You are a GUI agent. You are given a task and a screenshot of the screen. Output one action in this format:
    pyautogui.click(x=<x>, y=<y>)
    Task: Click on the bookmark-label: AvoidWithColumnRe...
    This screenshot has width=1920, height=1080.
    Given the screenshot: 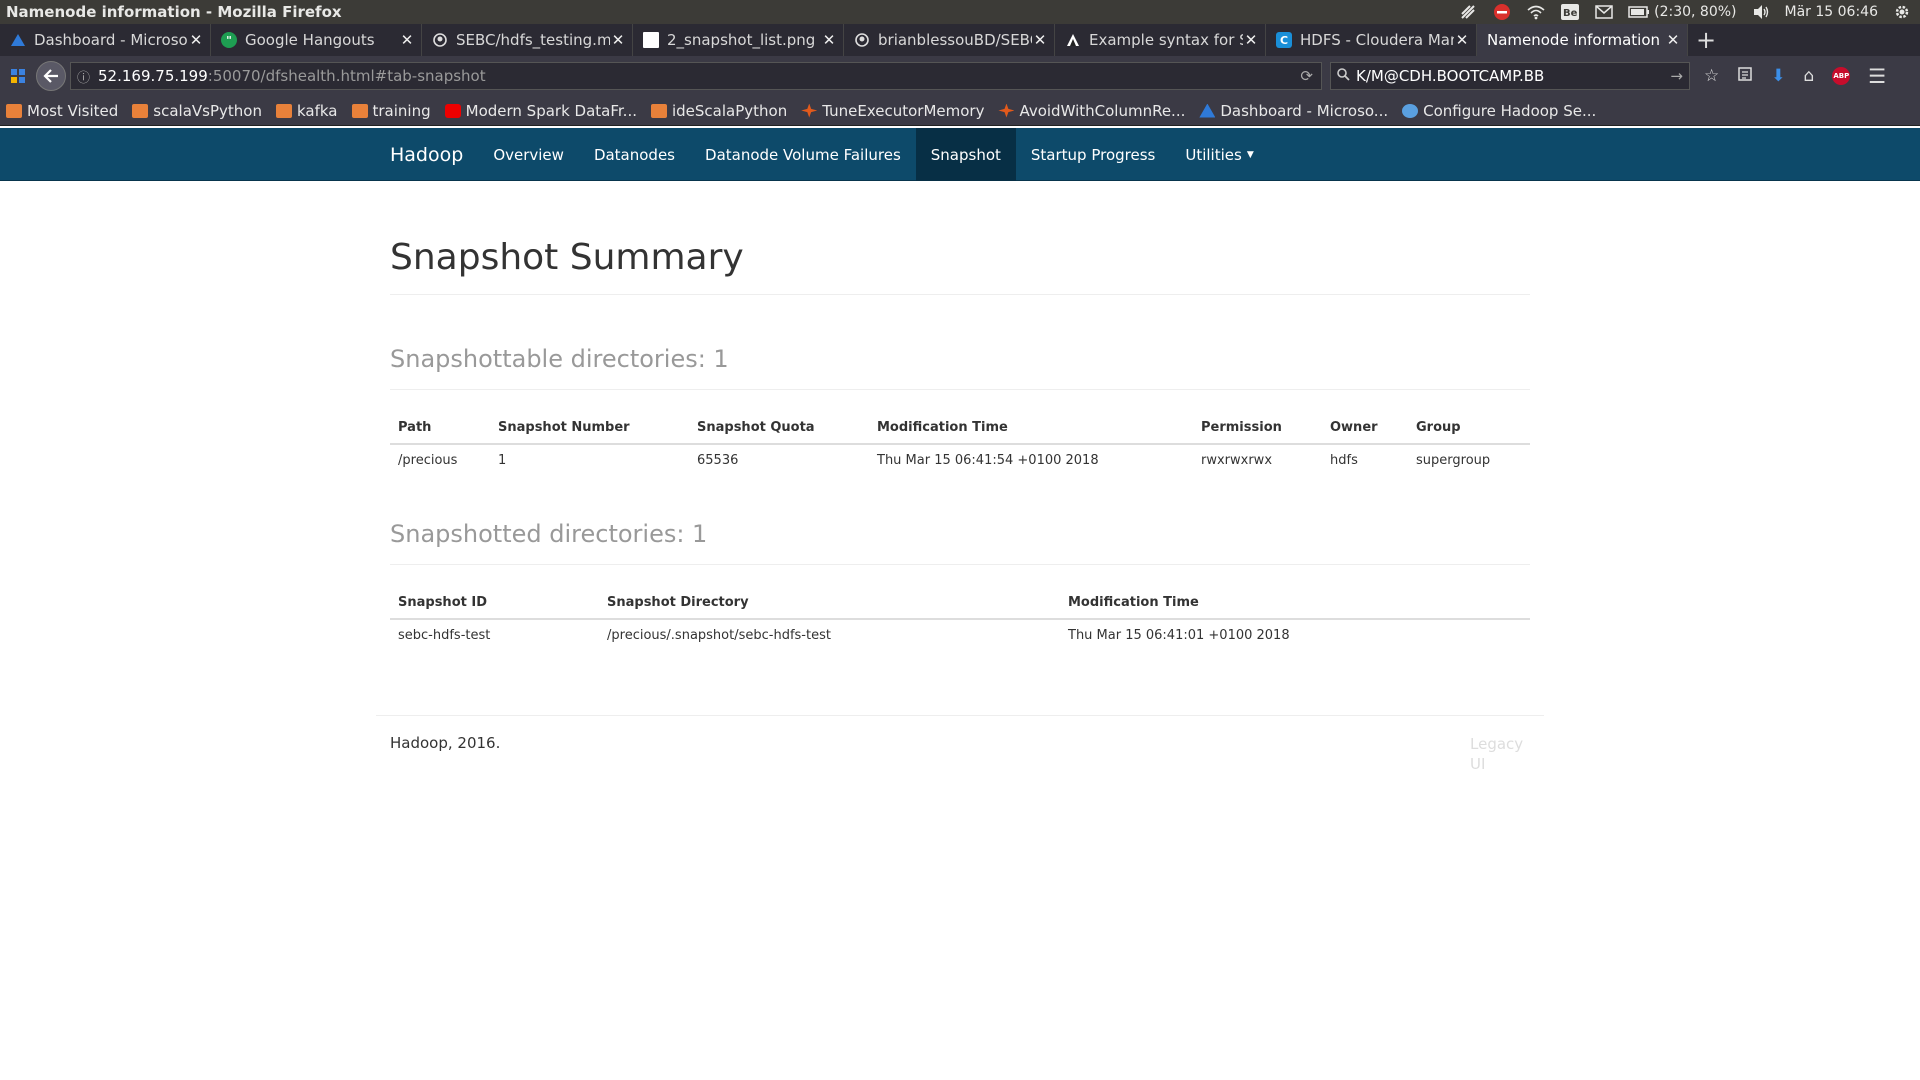 What is the action you would take?
    pyautogui.click(x=1102, y=110)
    